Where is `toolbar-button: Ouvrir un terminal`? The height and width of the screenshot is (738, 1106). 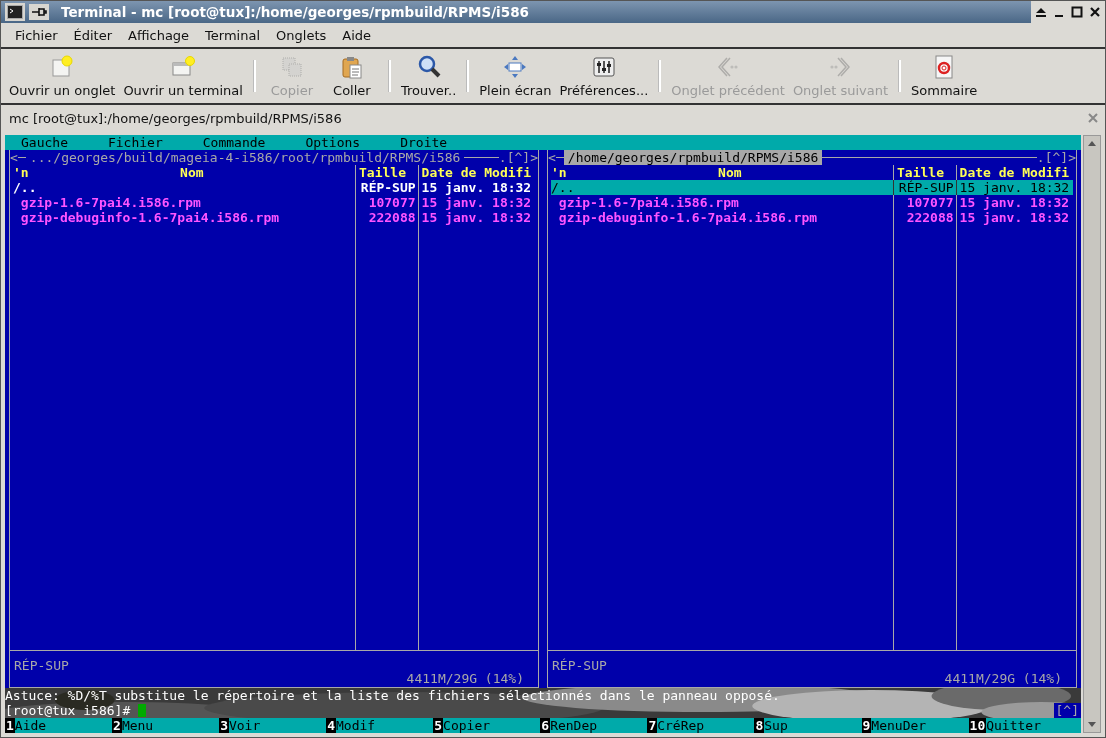
toolbar-button: Ouvrir un terminal is located at coordinates (183, 76).